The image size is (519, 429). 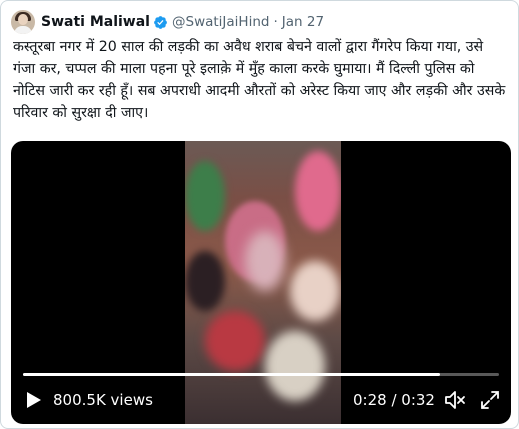 I want to click on play-icon, so click(x=33, y=400).